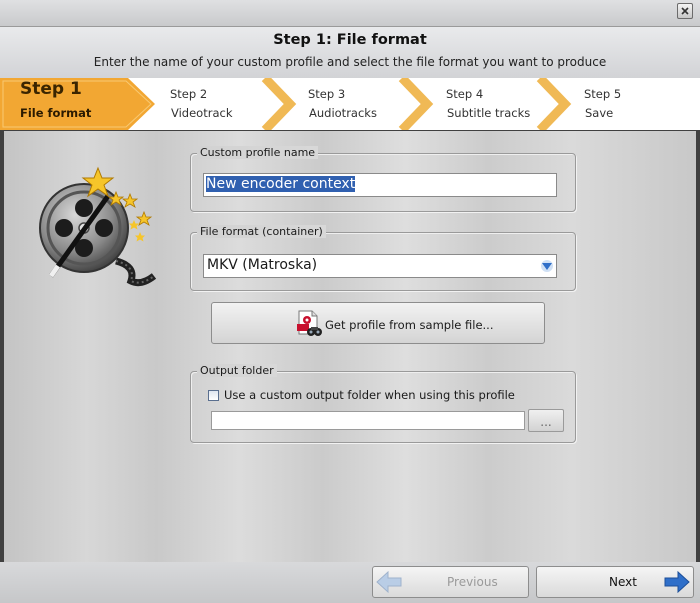 The height and width of the screenshot is (603, 700). What do you see at coordinates (77, 104) in the screenshot?
I see `step-1: Step 1 File format` at bounding box center [77, 104].